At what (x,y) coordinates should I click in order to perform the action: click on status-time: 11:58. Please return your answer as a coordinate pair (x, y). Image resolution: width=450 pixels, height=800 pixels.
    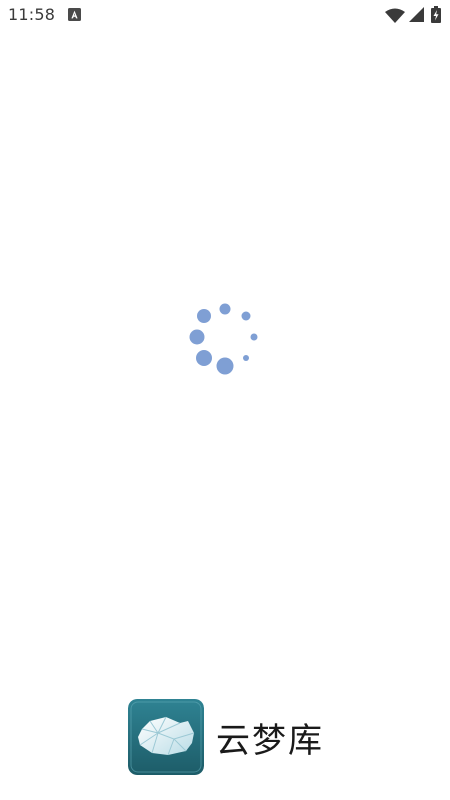
    Looking at the image, I should click on (32, 14).